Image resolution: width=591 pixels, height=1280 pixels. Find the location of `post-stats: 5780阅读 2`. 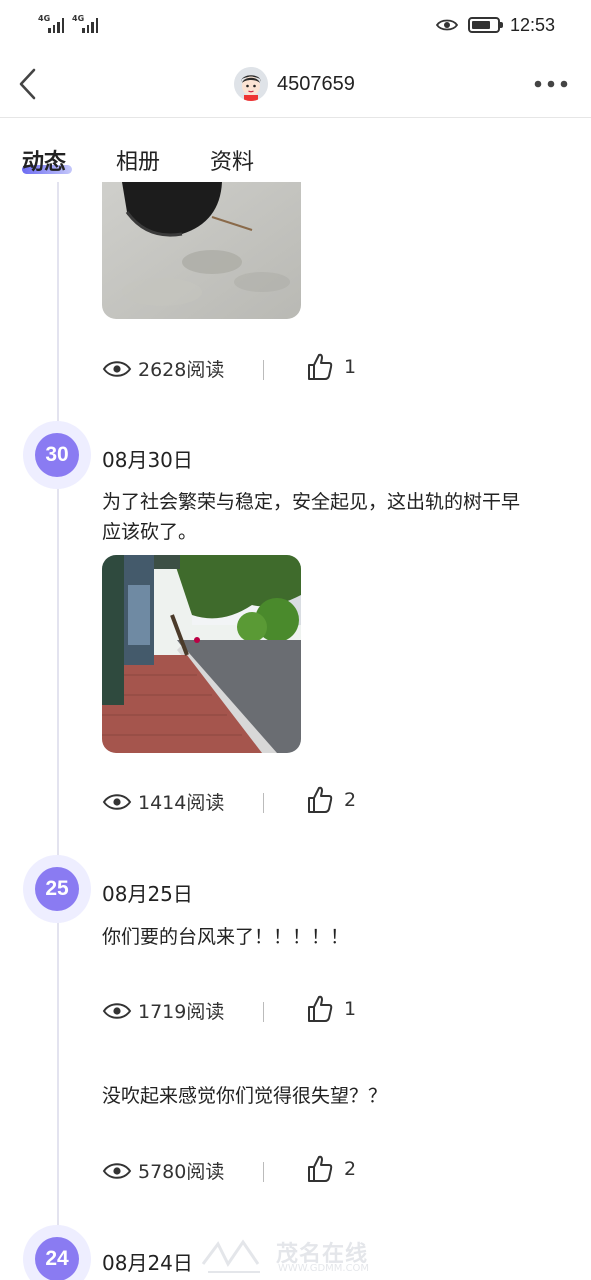

post-stats: 5780阅读 2 is located at coordinates (252, 1170).